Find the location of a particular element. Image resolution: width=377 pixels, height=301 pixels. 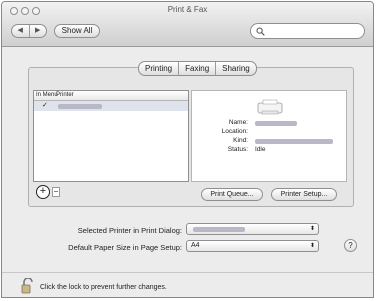

back-forward-control: ◀ ▶ is located at coordinates (29, 31).